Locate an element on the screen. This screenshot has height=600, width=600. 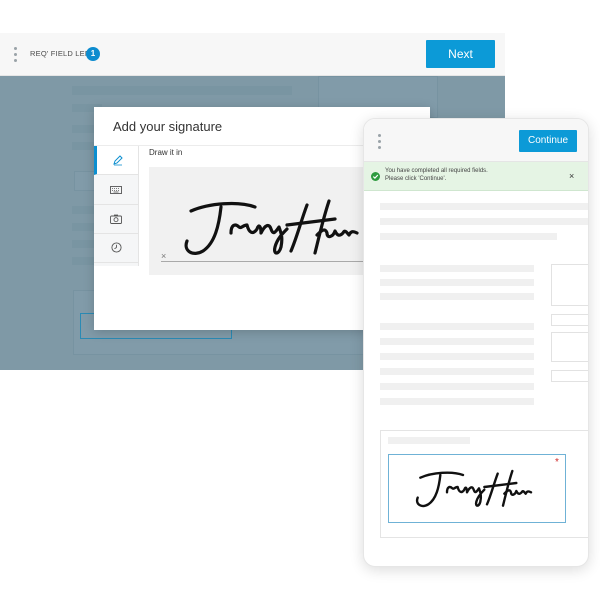
tab-saved is located at coordinates (116, 248).